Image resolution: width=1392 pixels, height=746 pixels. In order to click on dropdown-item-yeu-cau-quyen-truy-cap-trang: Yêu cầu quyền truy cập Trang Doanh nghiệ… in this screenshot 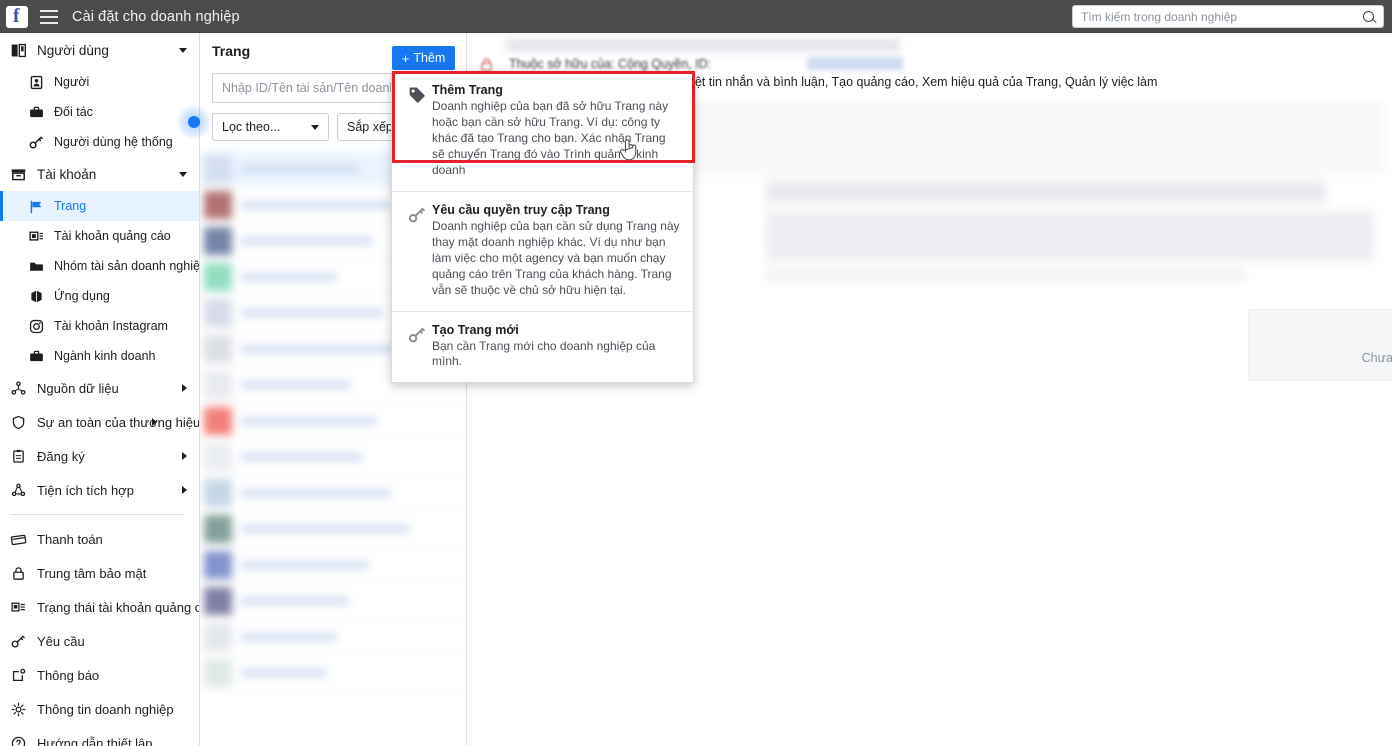, I will do `click(542, 250)`.